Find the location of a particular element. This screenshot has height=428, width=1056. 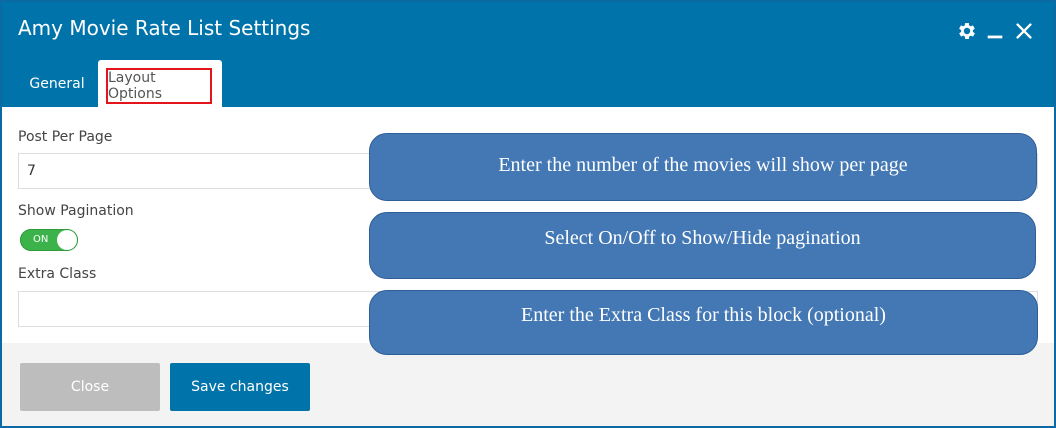

minimize-icon is located at coordinates (995, 31).